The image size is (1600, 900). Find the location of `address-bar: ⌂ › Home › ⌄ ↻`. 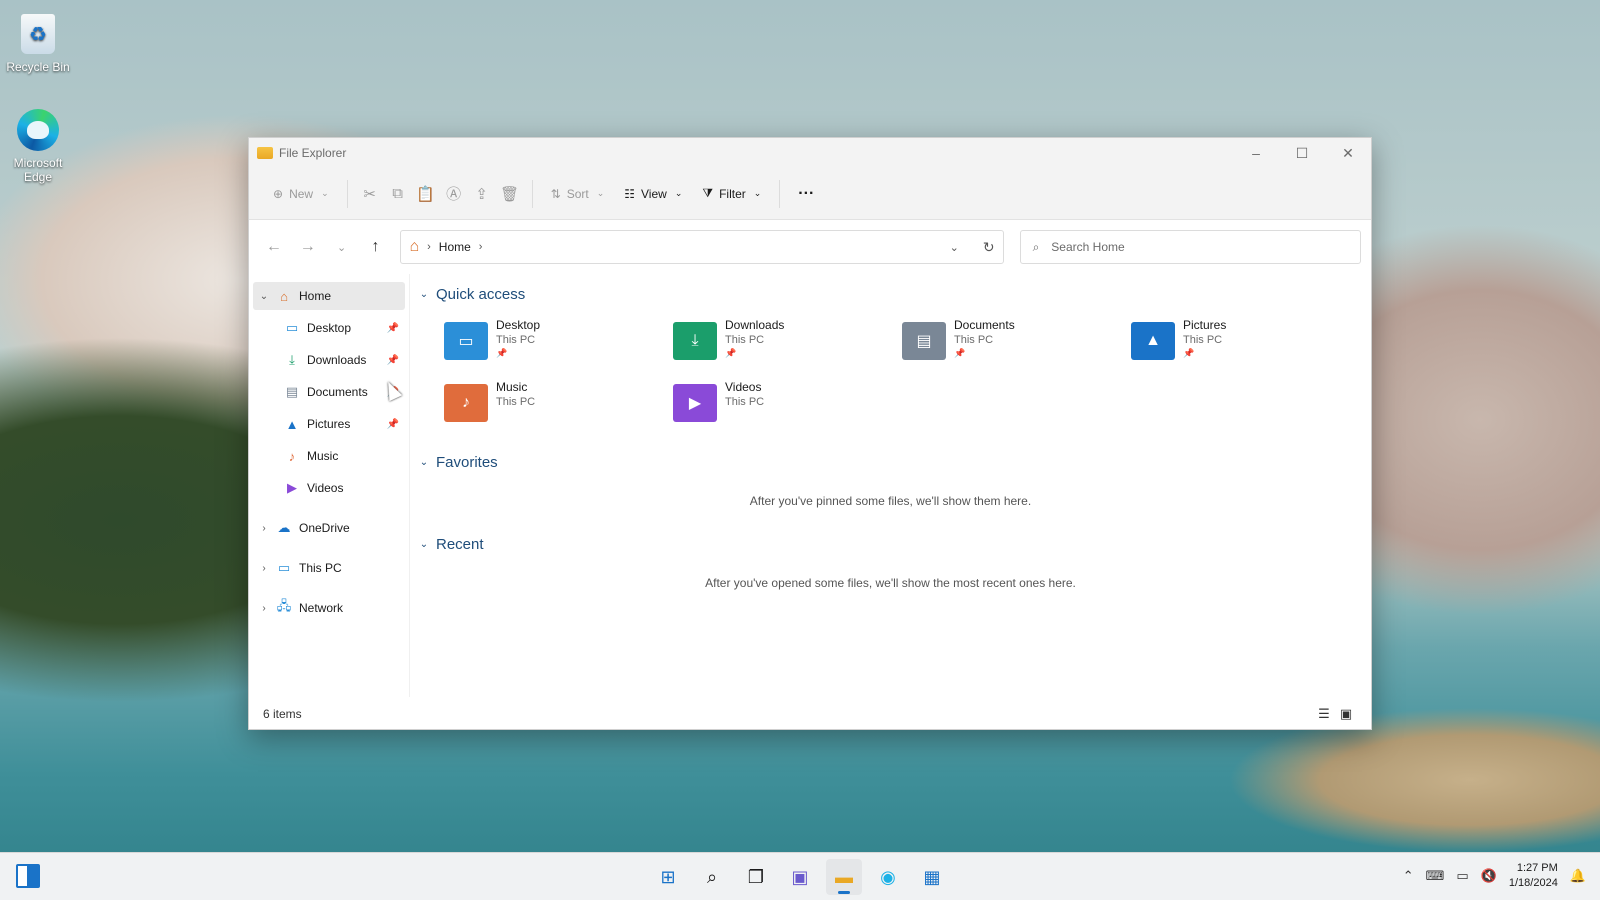

address-bar: ⌂ › Home › ⌄ ↻ is located at coordinates (702, 247).